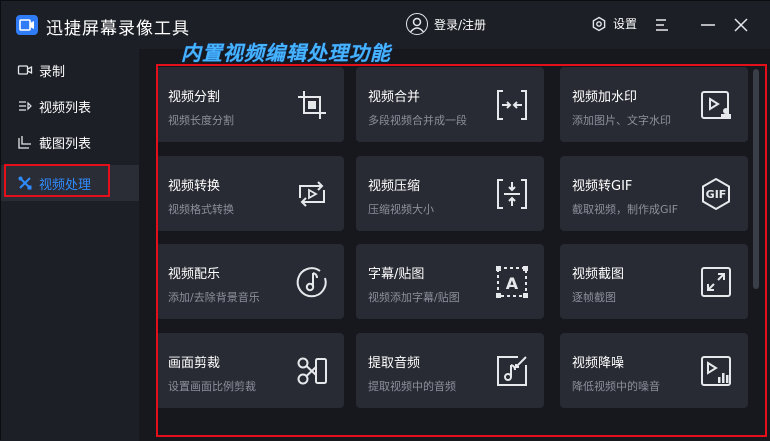 This screenshot has width=770, height=441. I want to click on settings-button: 设置, so click(614, 23).